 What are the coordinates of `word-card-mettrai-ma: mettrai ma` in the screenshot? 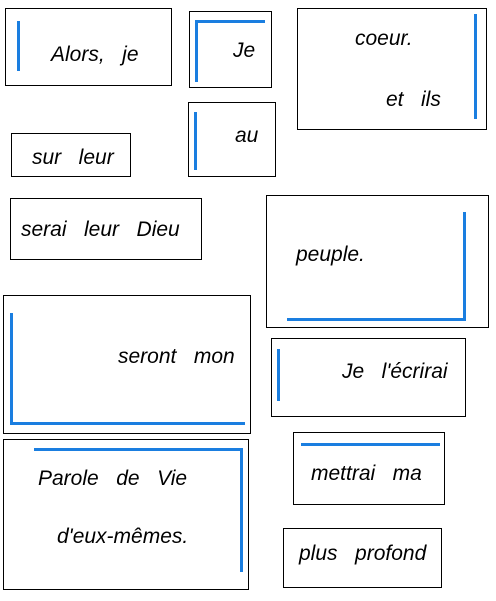 It's located at (369, 468).